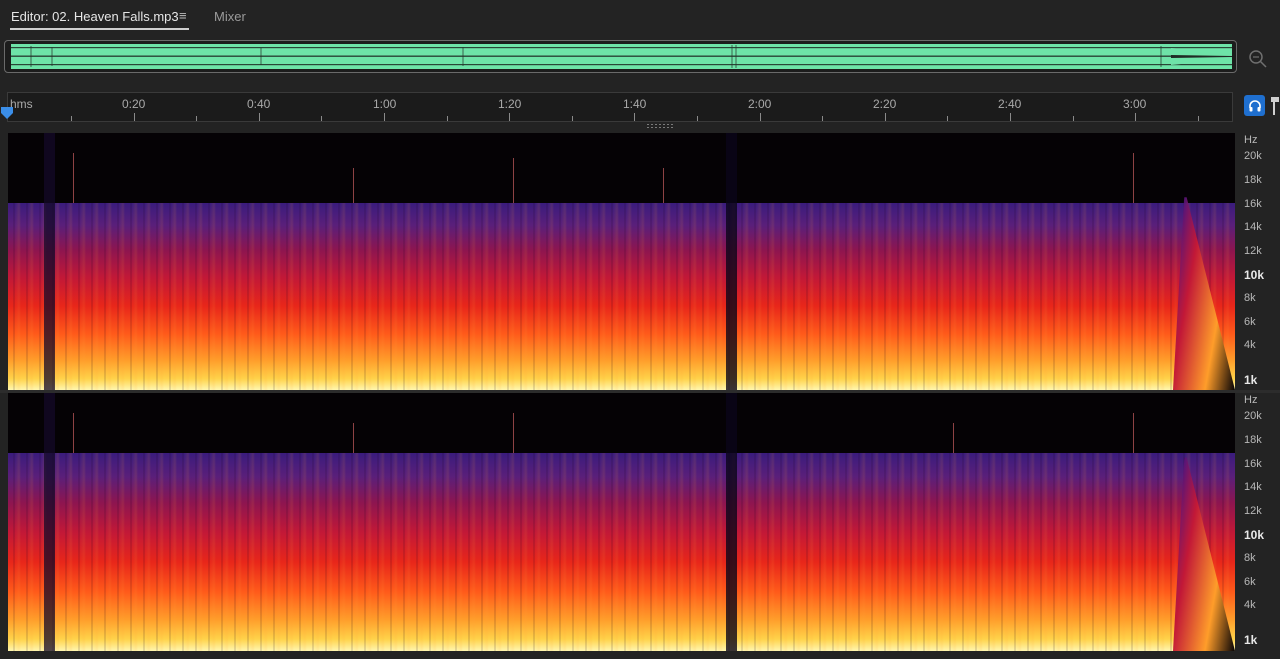  I want to click on time-label: 0:20, so click(134, 104).